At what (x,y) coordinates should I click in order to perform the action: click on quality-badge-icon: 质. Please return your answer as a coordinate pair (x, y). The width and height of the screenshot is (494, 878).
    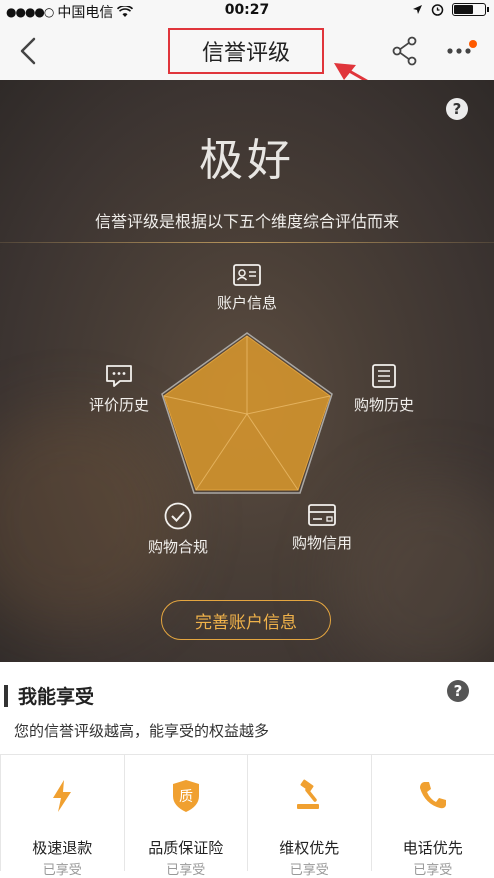
    Looking at the image, I should click on (186, 796).